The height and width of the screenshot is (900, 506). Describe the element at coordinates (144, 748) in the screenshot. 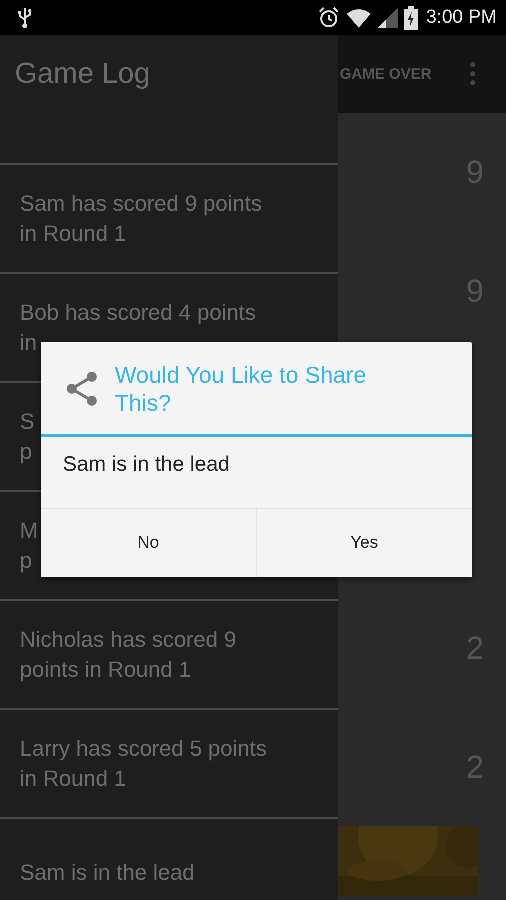

I see `log-text: Larry has scored 5 points` at that location.